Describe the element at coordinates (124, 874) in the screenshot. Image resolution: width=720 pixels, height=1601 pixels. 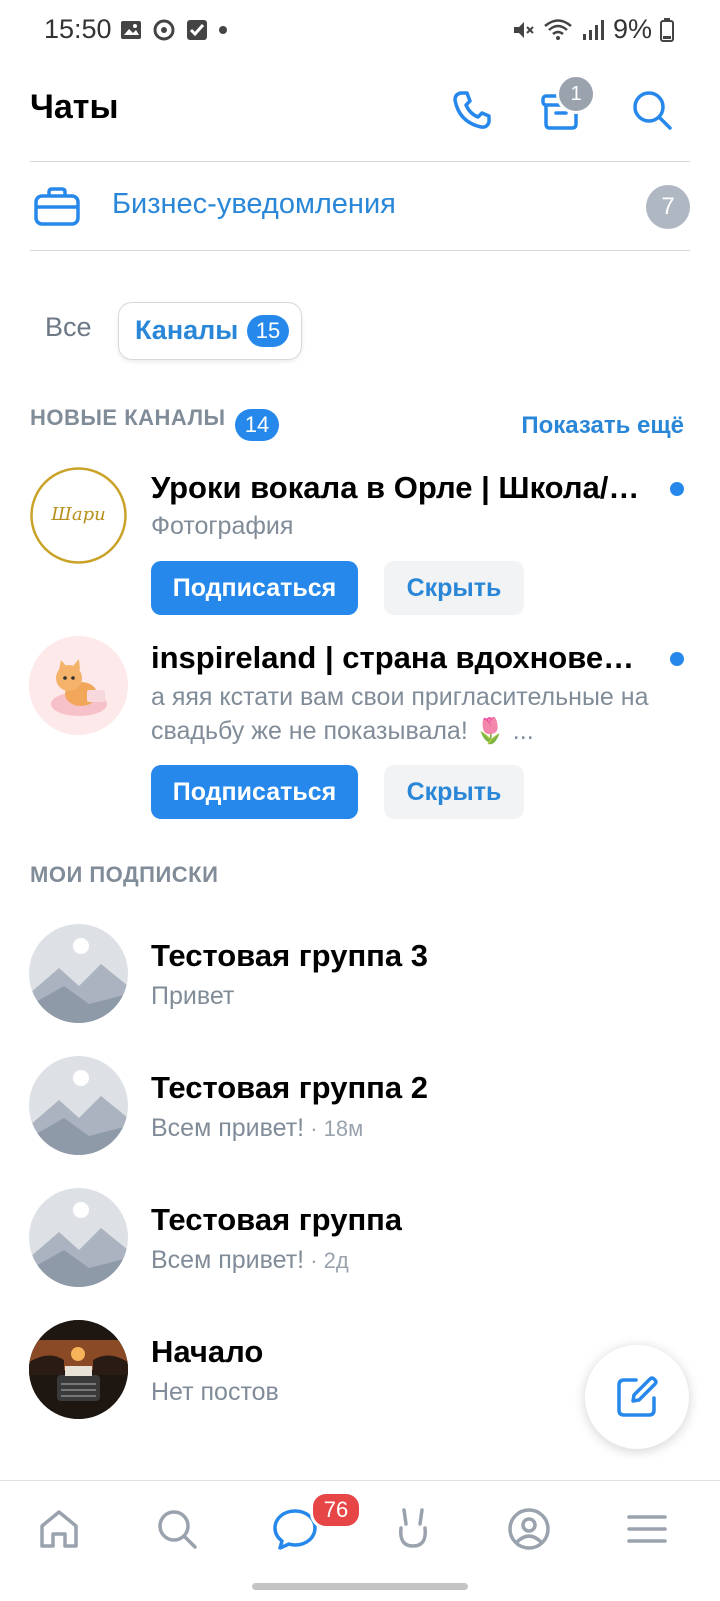
I see `my-subscriptions-title: МОИ ПОДПИСКИ` at that location.